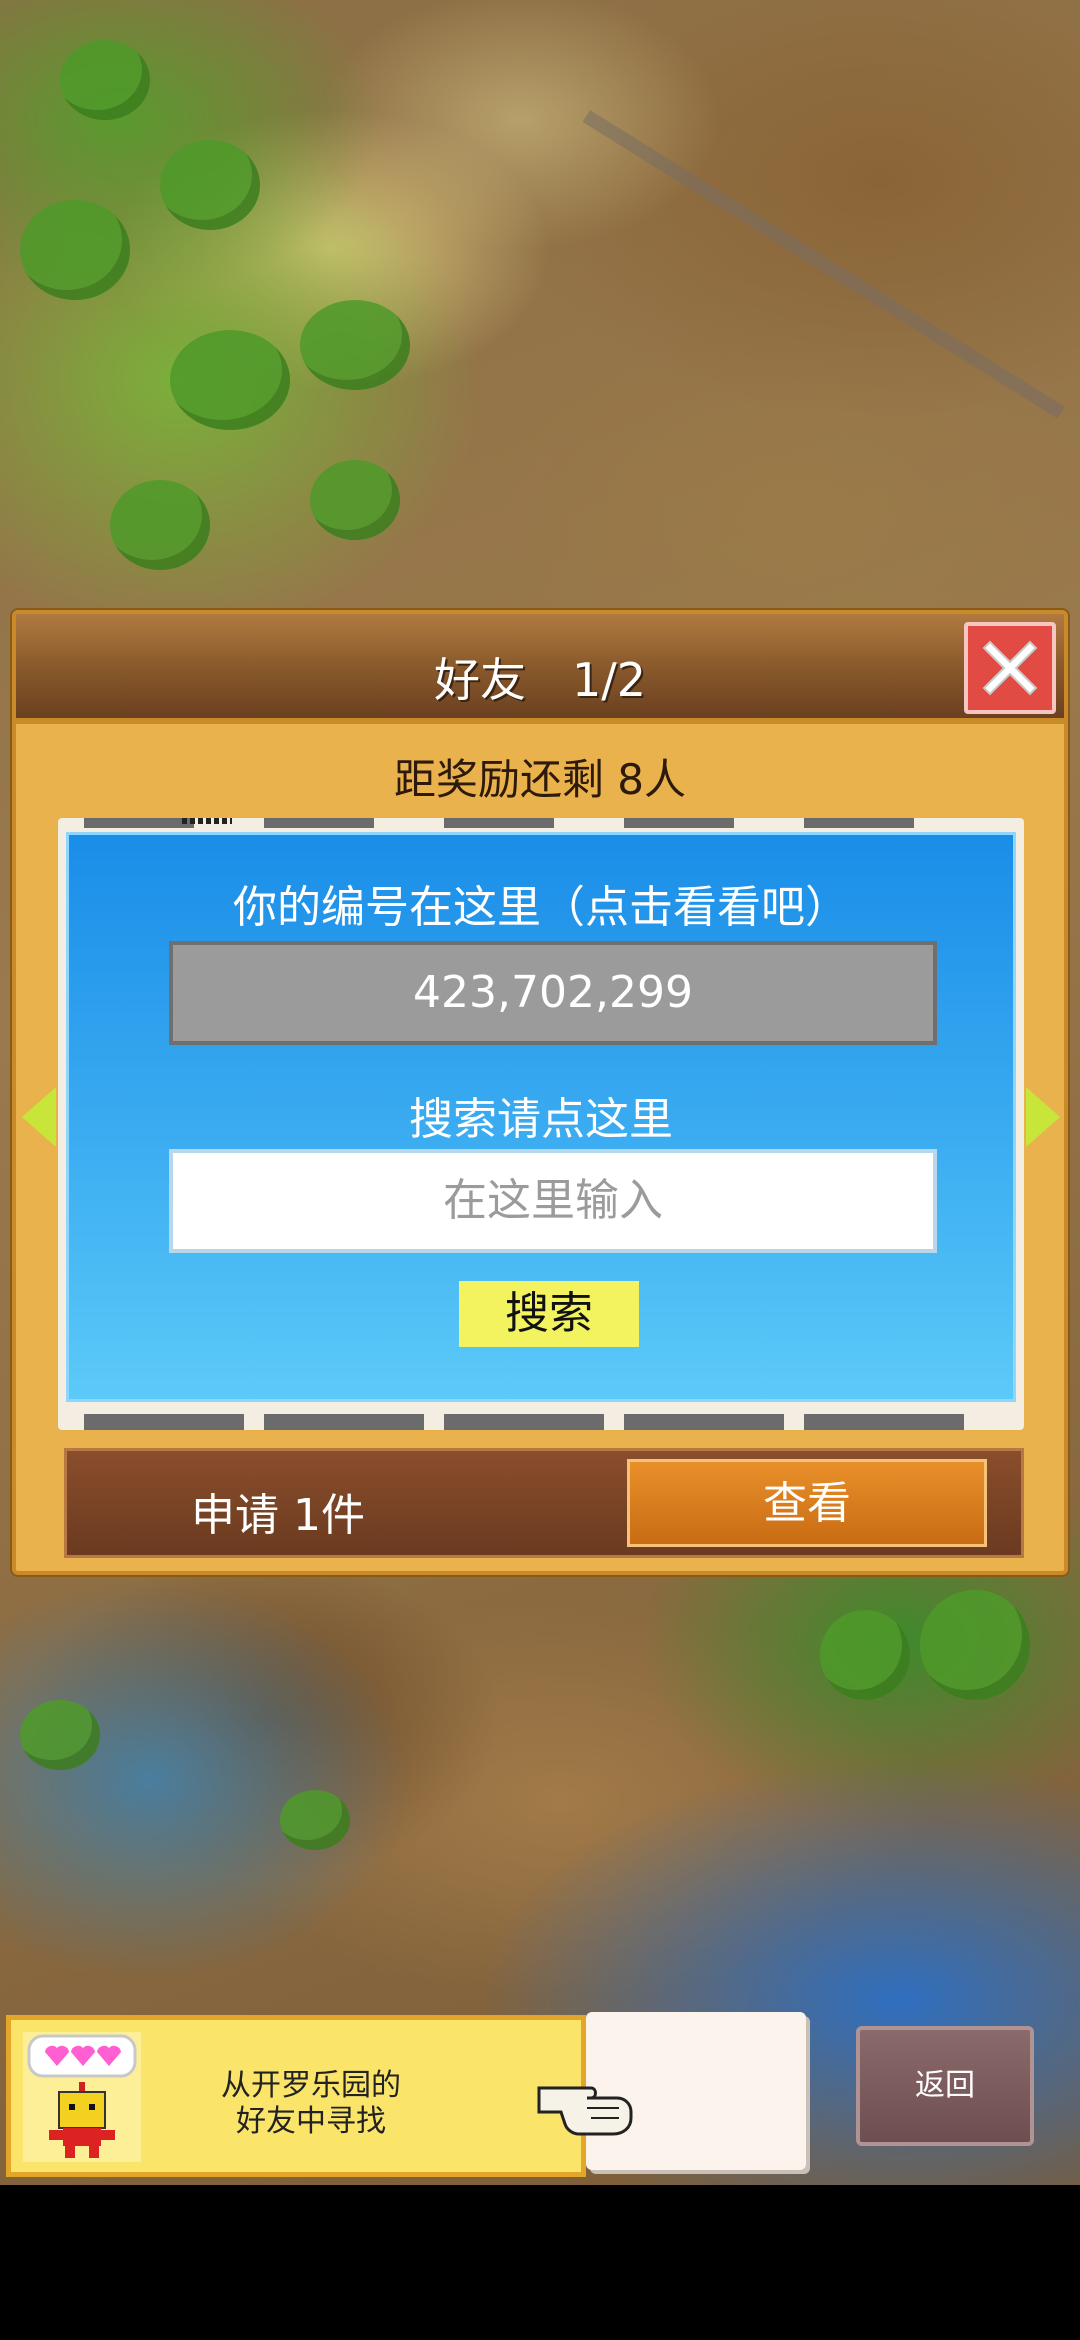 Image resolution: width=1080 pixels, height=2340 pixels. Describe the element at coordinates (807, 1503) in the screenshot. I see `view-requests-button: 查看` at that location.